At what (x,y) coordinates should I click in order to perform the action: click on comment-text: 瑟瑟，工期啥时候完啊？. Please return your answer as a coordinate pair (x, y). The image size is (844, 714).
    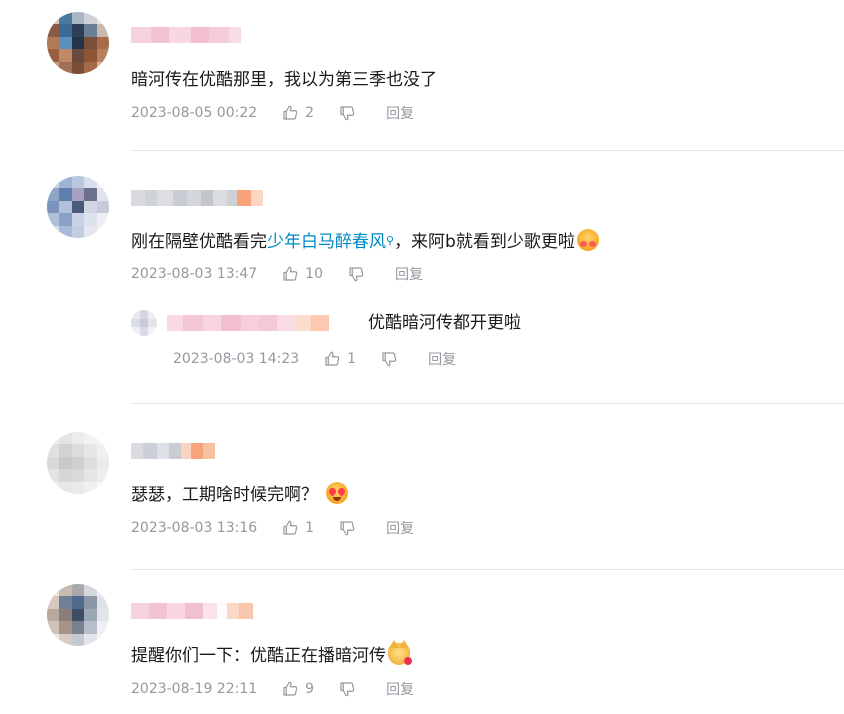
    Looking at the image, I should click on (239, 494).